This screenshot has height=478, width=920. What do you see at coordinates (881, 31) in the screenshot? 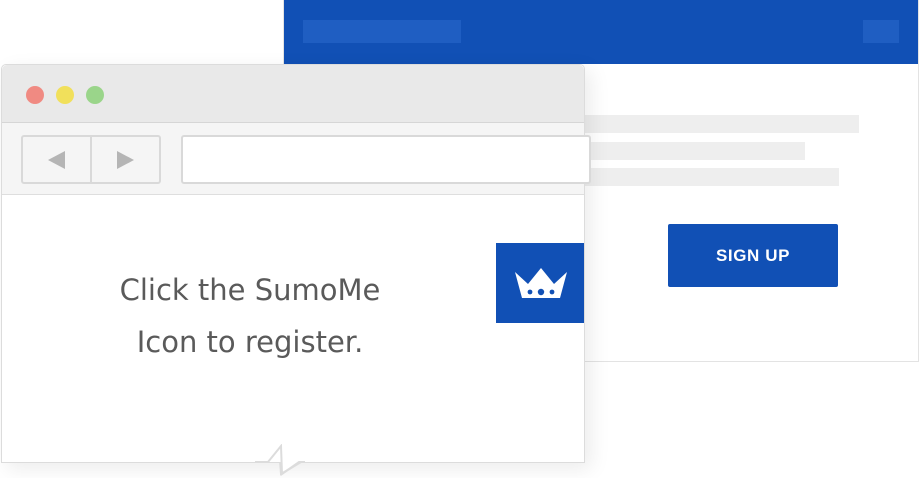
I see `header-menu-placeholder` at bounding box center [881, 31].